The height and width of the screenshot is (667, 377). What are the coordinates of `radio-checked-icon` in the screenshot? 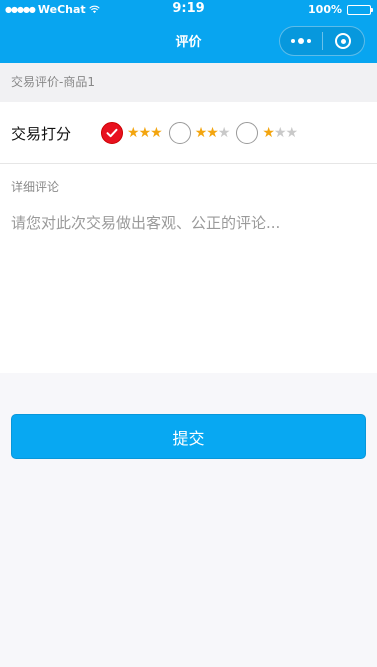 It's located at (112, 133).